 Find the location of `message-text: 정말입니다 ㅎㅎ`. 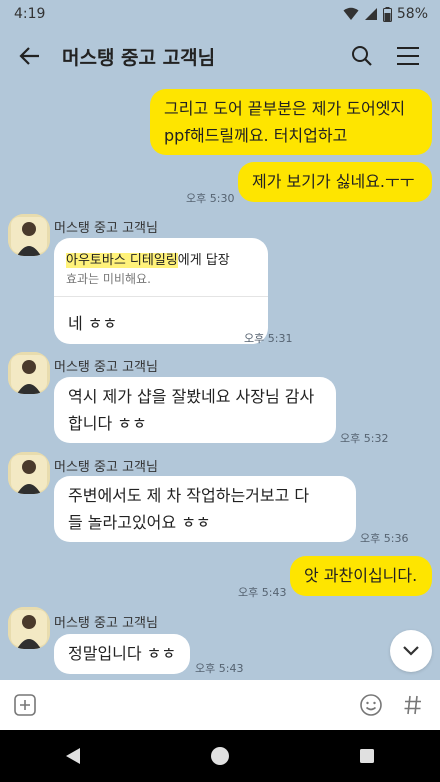

message-text: 정말입니다 ㅎㅎ is located at coordinates (122, 653).